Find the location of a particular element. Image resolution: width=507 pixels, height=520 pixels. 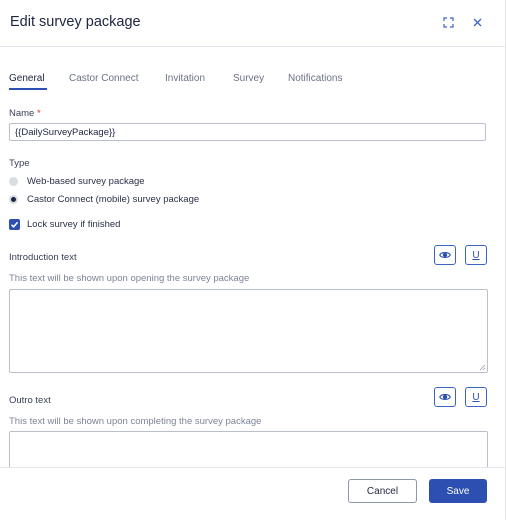

expand-icon is located at coordinates (448, 22).